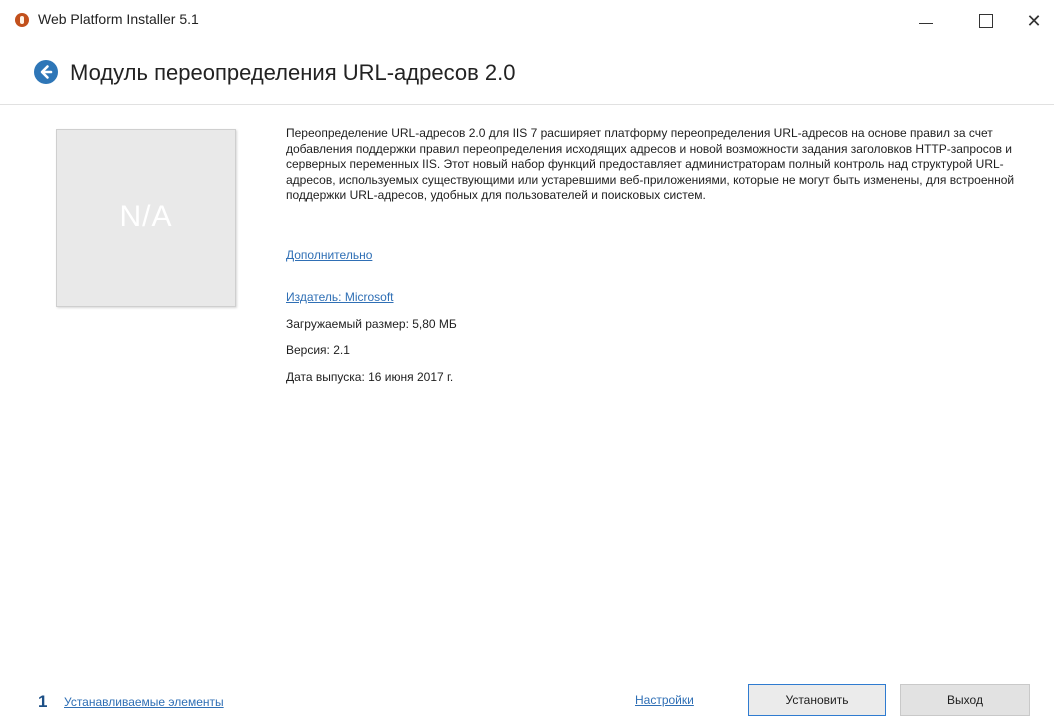 The image size is (1054, 724). Describe the element at coordinates (371, 324) in the screenshot. I see `download-size: Загружаемый размер: 5,80 МБ` at that location.